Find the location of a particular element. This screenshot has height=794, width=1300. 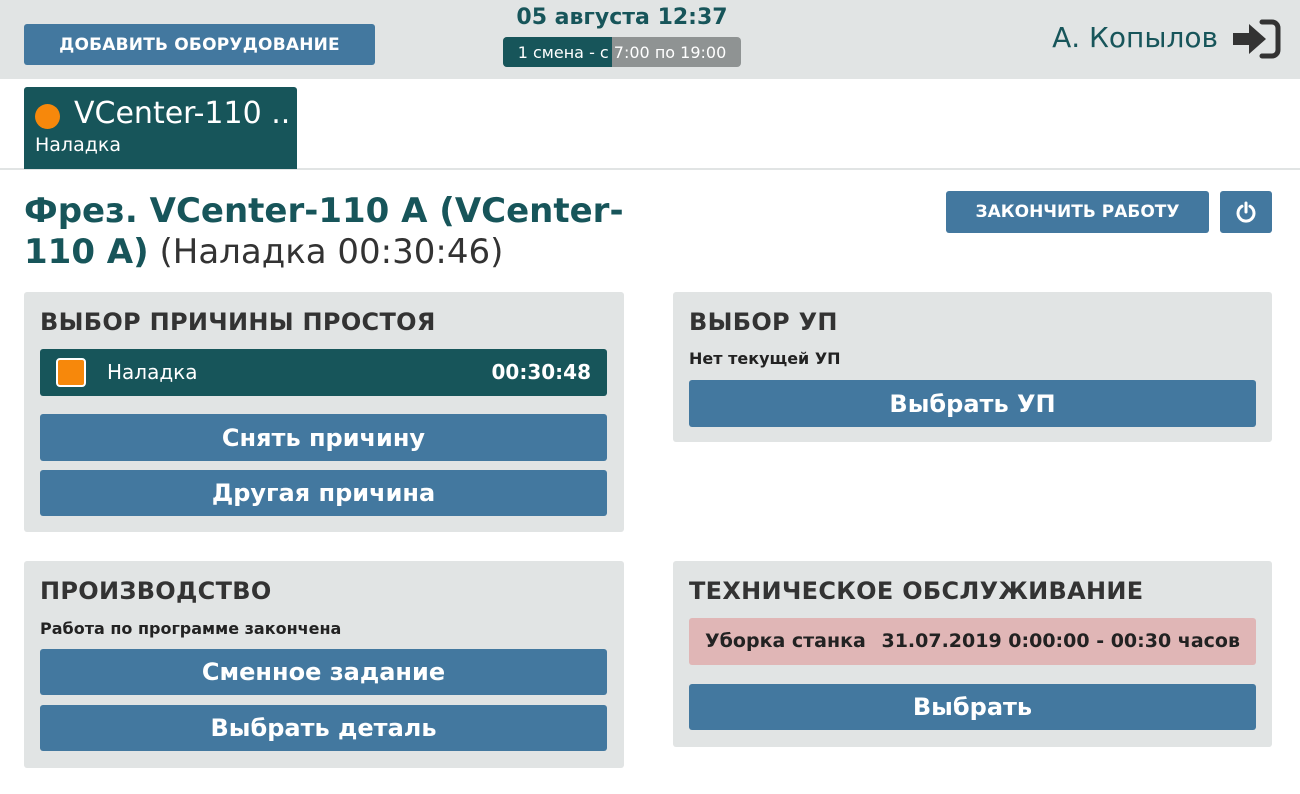

maintenance-item-name: Уборка станка is located at coordinates (785, 641).